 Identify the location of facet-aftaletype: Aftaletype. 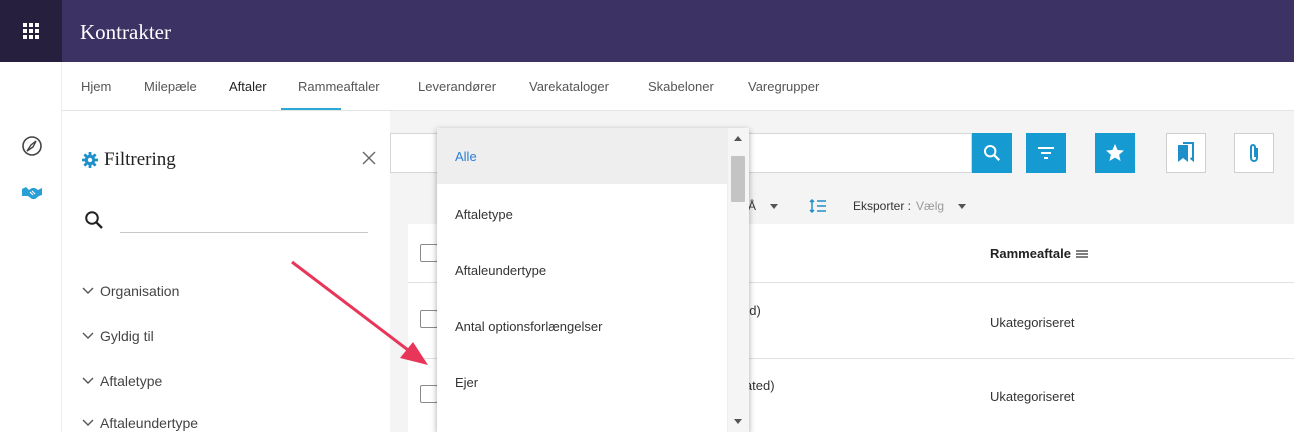
(122, 381).